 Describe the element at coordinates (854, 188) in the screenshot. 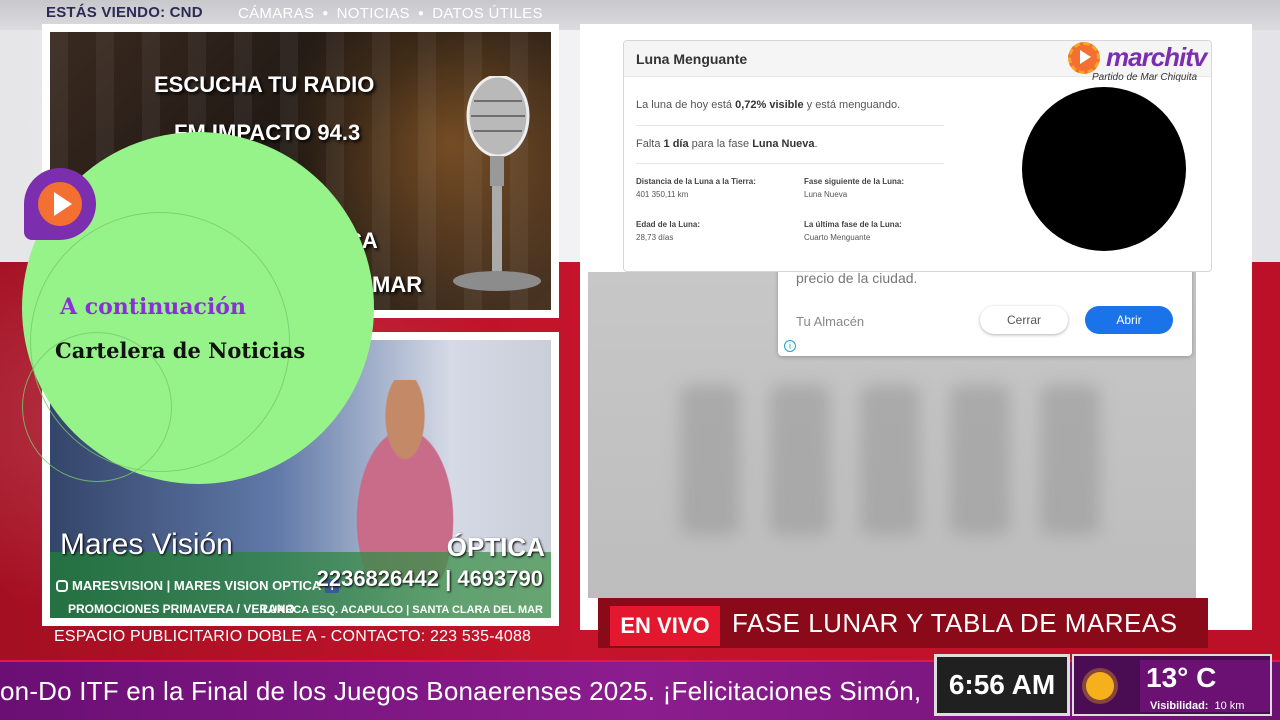

I see `moon-info-next-phase: Fase siguiente de la Luna: Luna Nueva` at that location.